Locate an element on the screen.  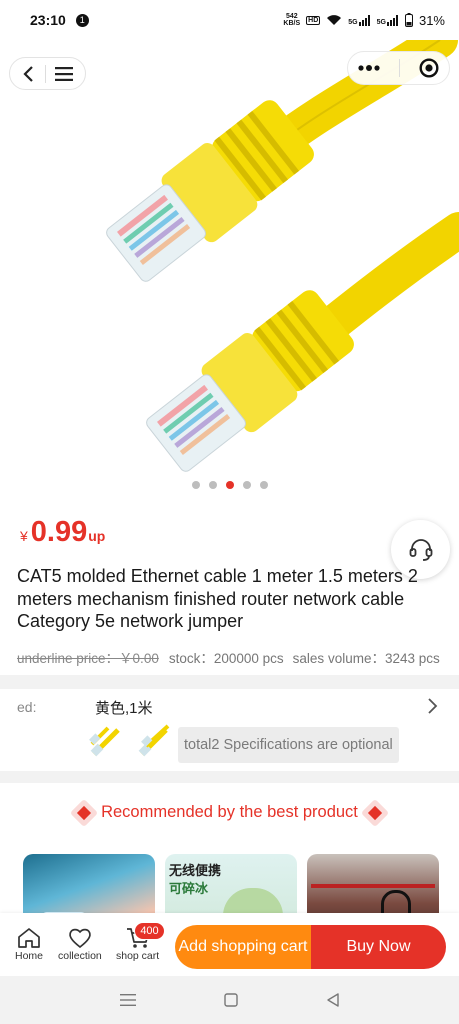
recommend-heading: Recommended by the best product is located at coordinates (229, 812).